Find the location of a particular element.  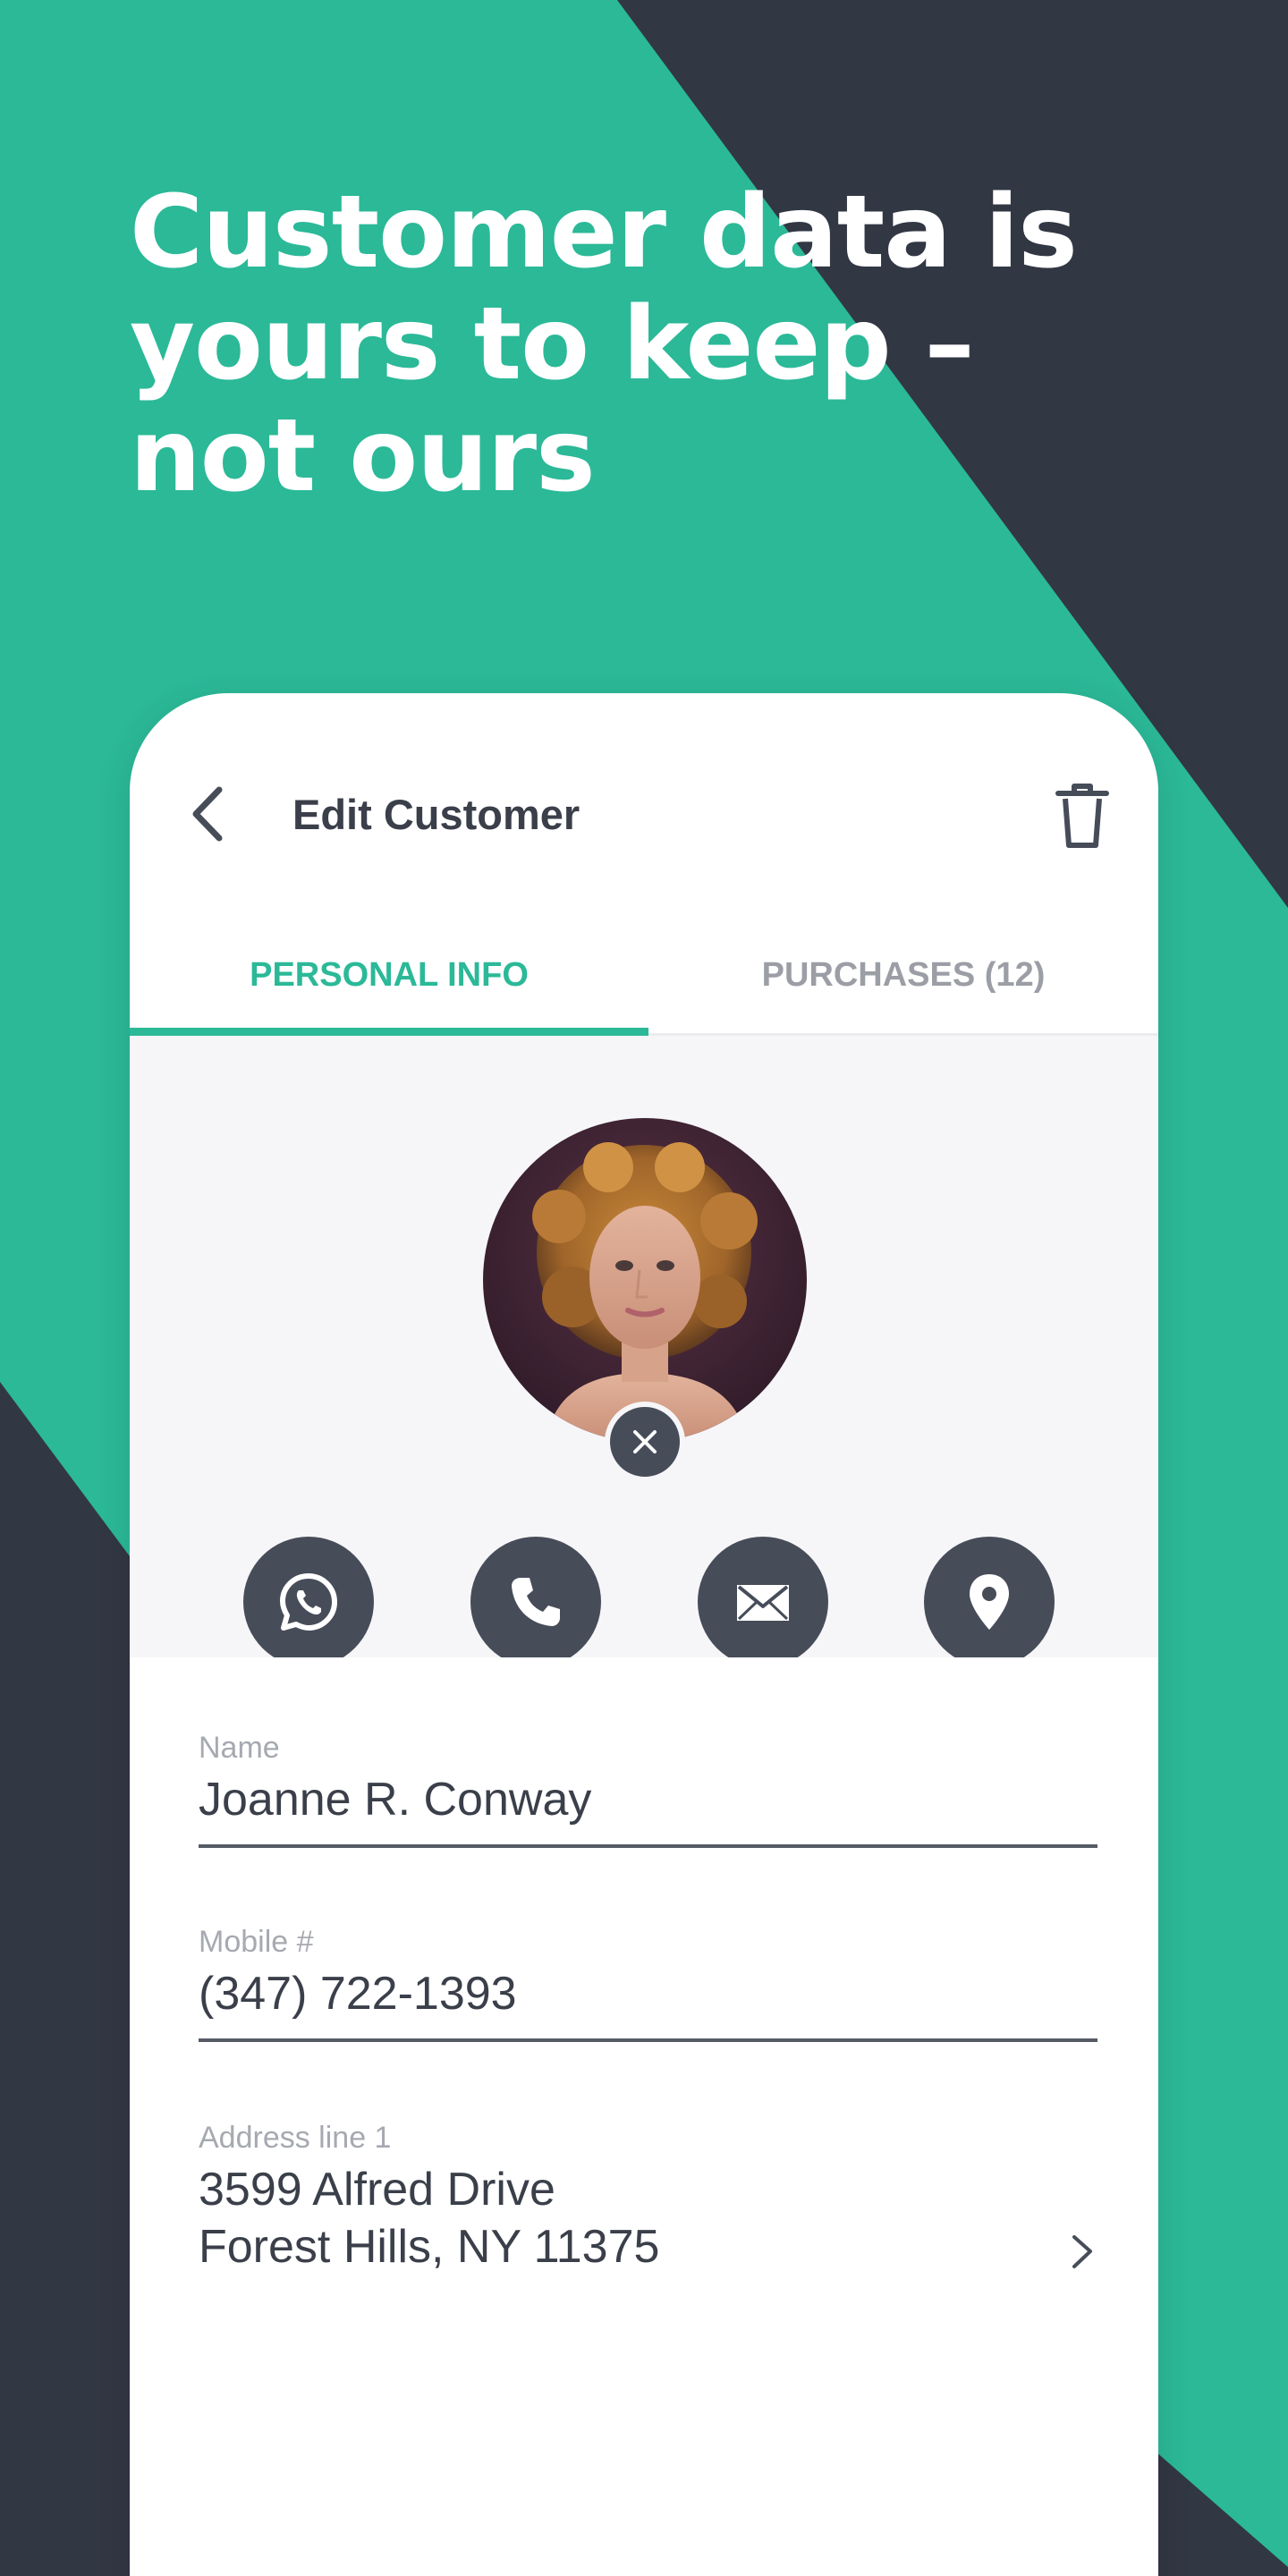

whatsapp-icon is located at coordinates (308, 1602).